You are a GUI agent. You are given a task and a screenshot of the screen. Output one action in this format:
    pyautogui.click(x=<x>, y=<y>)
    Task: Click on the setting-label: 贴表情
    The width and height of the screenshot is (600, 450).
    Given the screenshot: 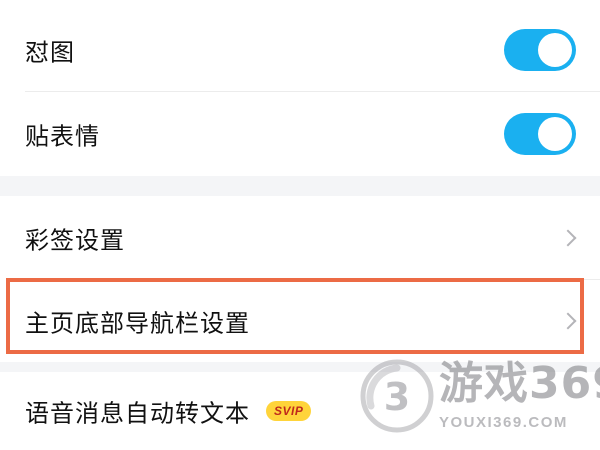 What is the action you would take?
    pyautogui.click(x=62, y=136)
    